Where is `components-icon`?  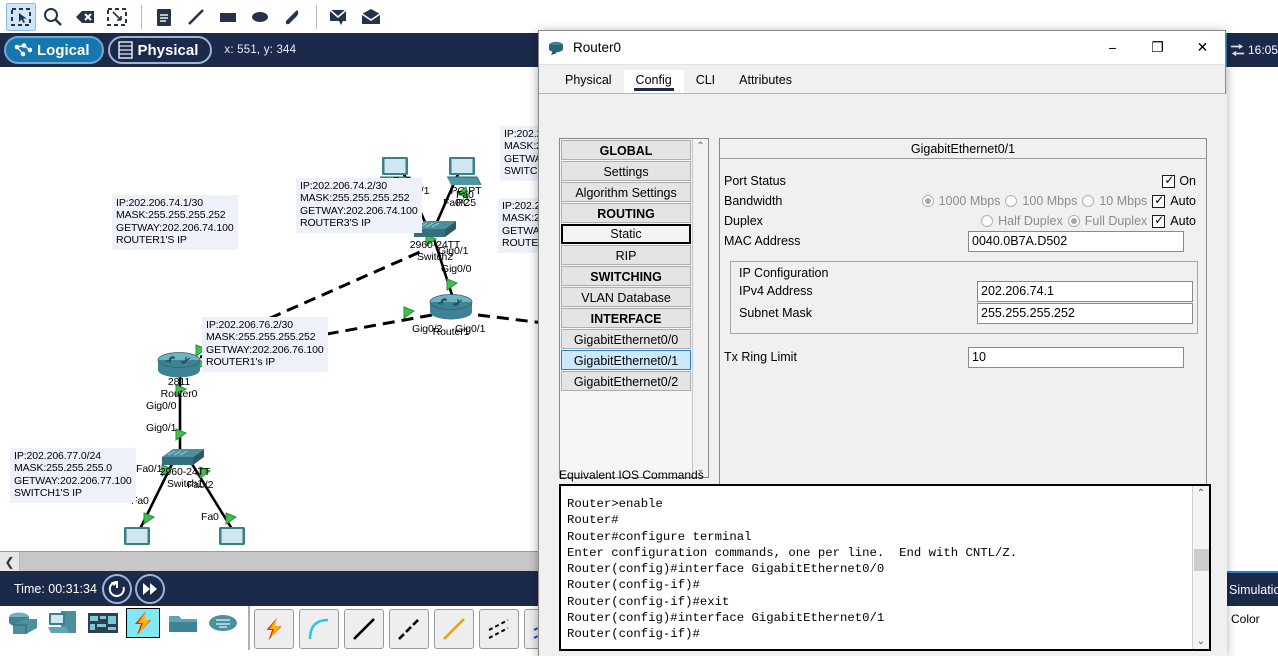
components-icon is located at coordinates (103, 623).